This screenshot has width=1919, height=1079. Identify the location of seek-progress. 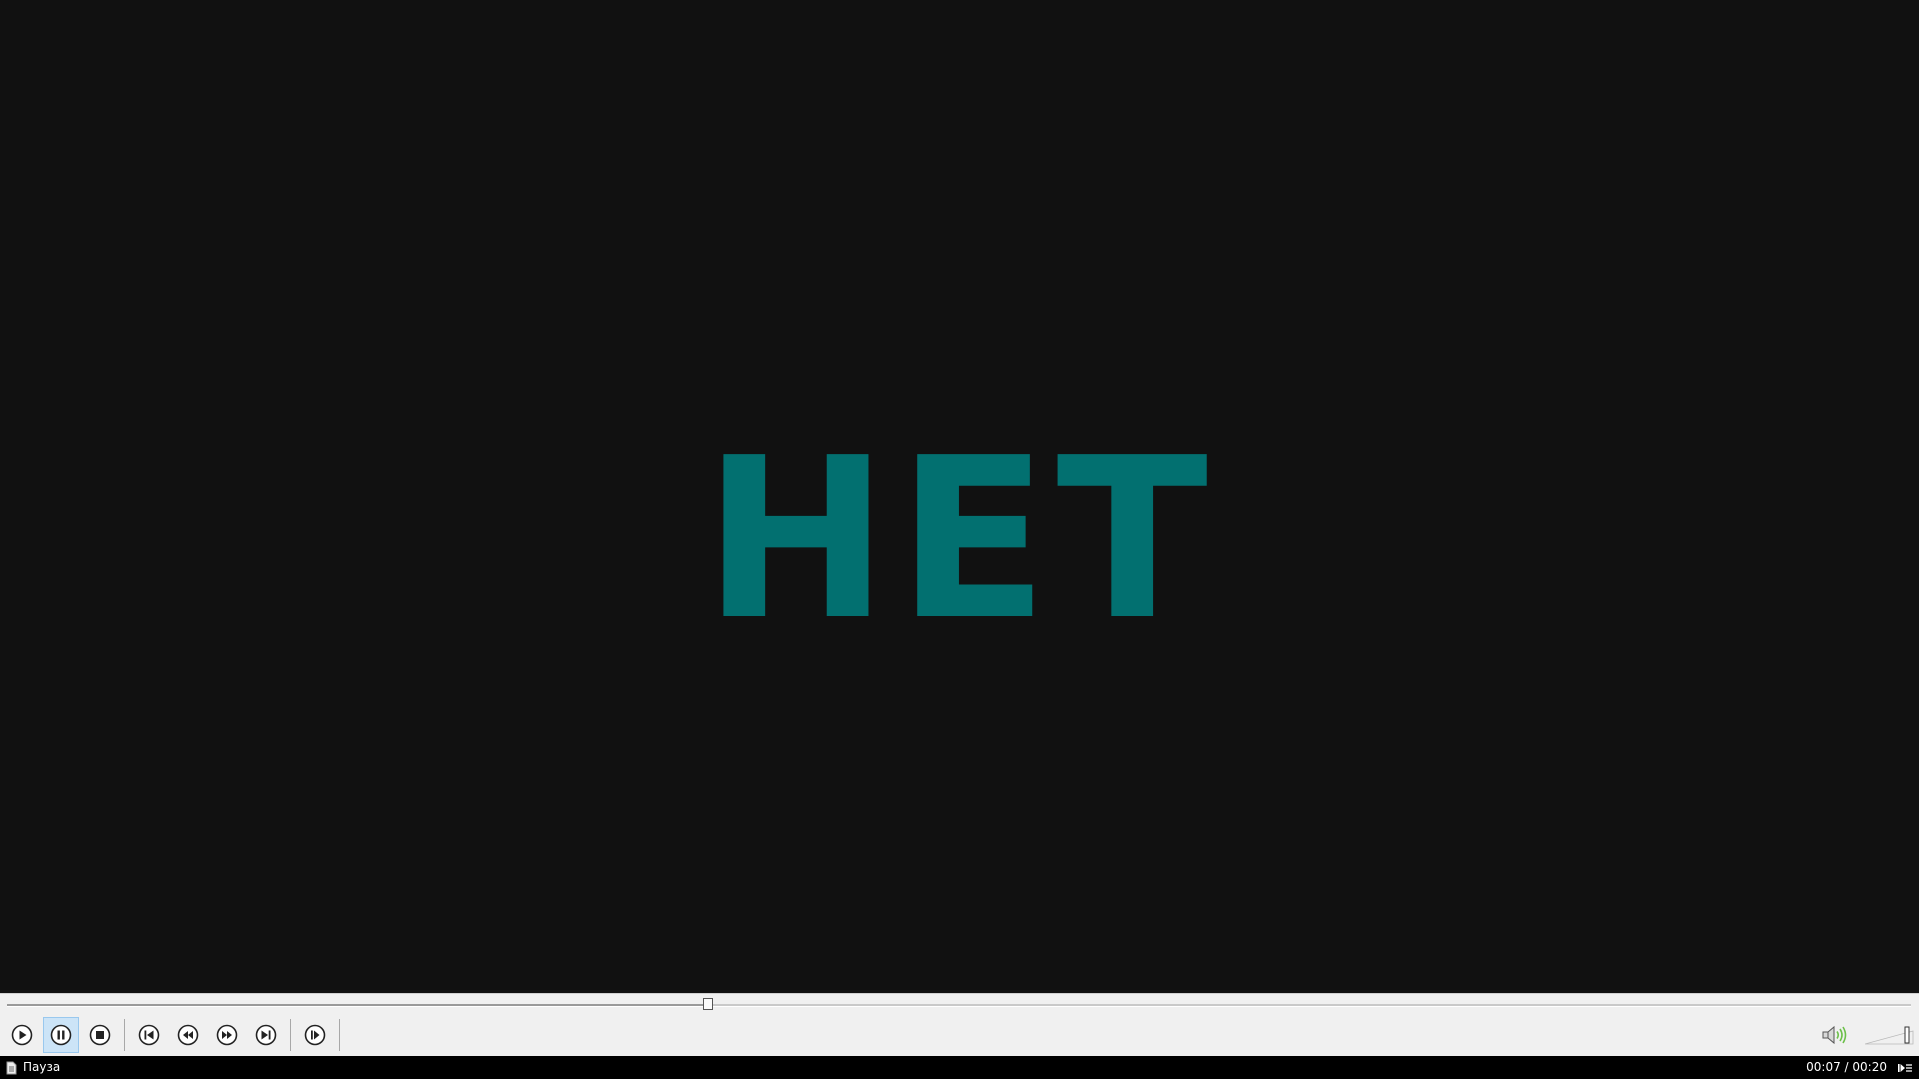
(357, 1005).